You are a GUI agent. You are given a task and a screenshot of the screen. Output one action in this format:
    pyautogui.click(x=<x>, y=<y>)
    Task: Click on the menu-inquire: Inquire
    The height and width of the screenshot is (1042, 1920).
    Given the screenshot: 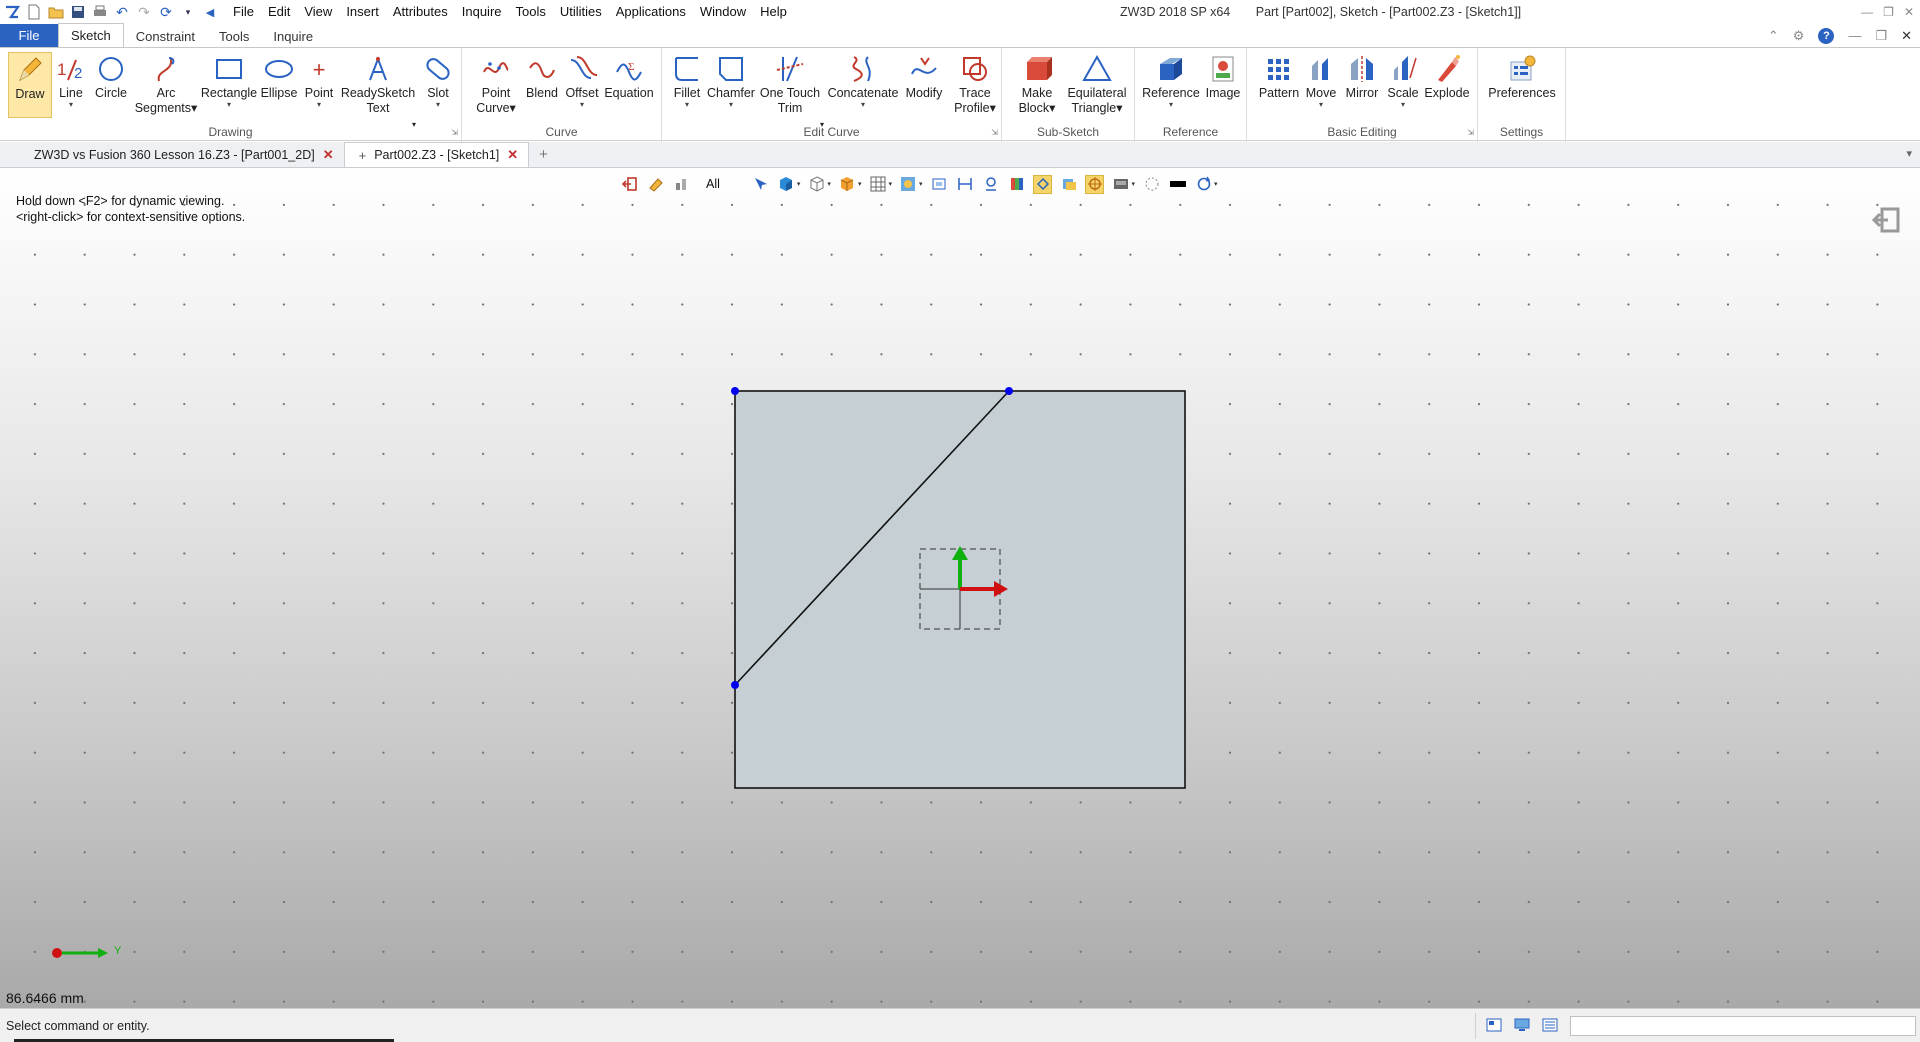 What is the action you would take?
    pyautogui.click(x=482, y=12)
    